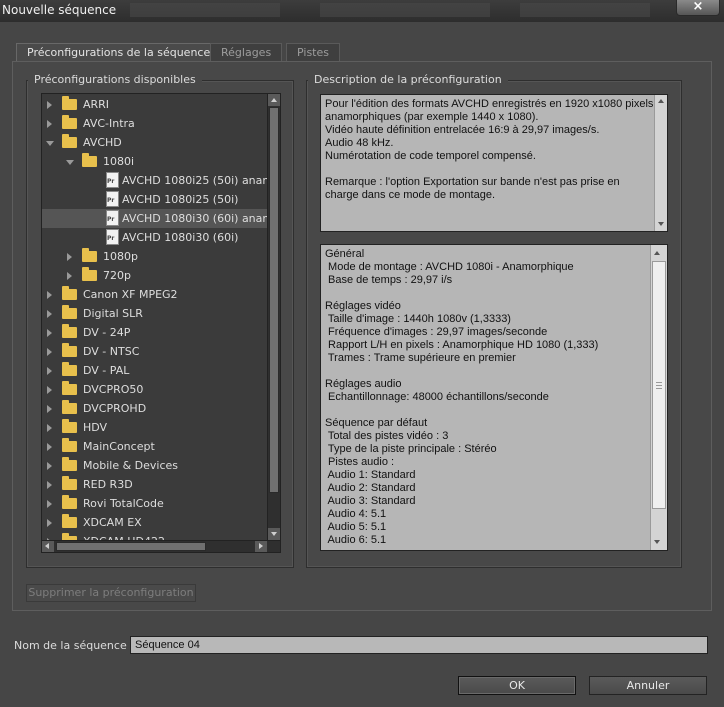 The image size is (724, 707). Describe the element at coordinates (96, 104) in the screenshot. I see `tree-item-label: ARRI` at that location.